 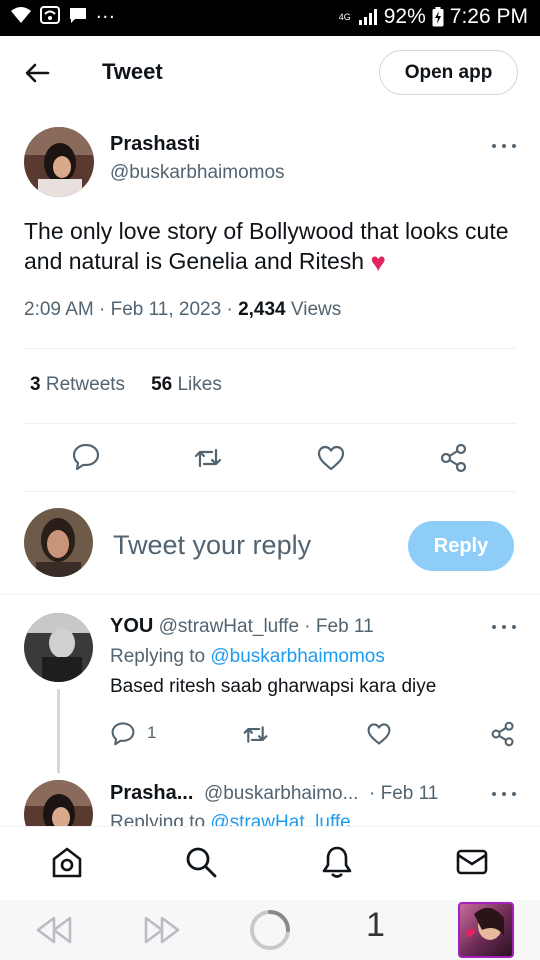 I want to click on status-bar: ... 4G 92% 7:26 PM, so click(x=270, y=18).